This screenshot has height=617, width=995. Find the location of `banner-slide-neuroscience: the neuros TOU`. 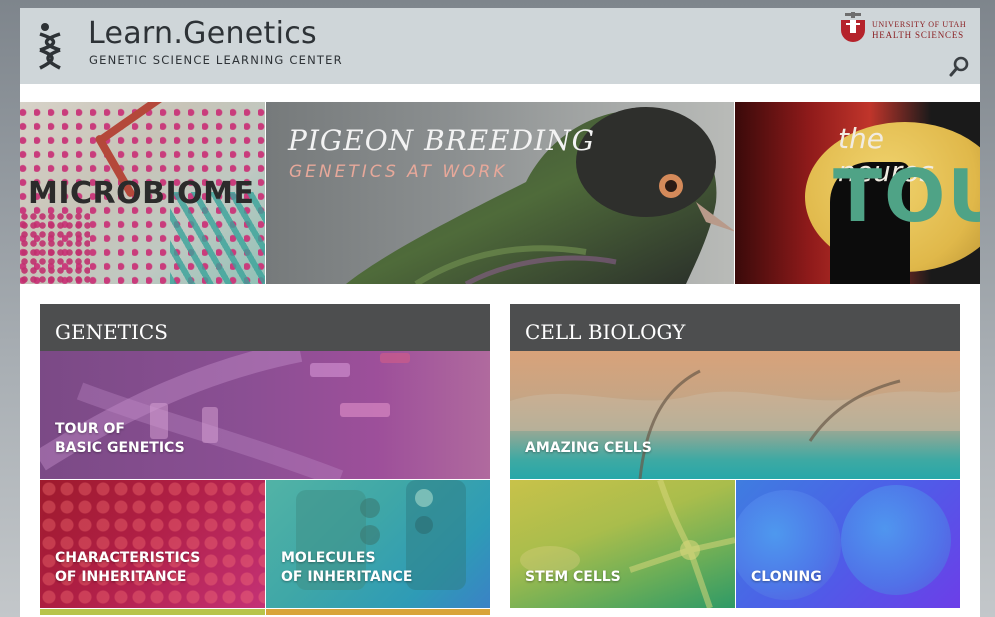

banner-slide-neuroscience: the neuros TOU is located at coordinates (857, 193).